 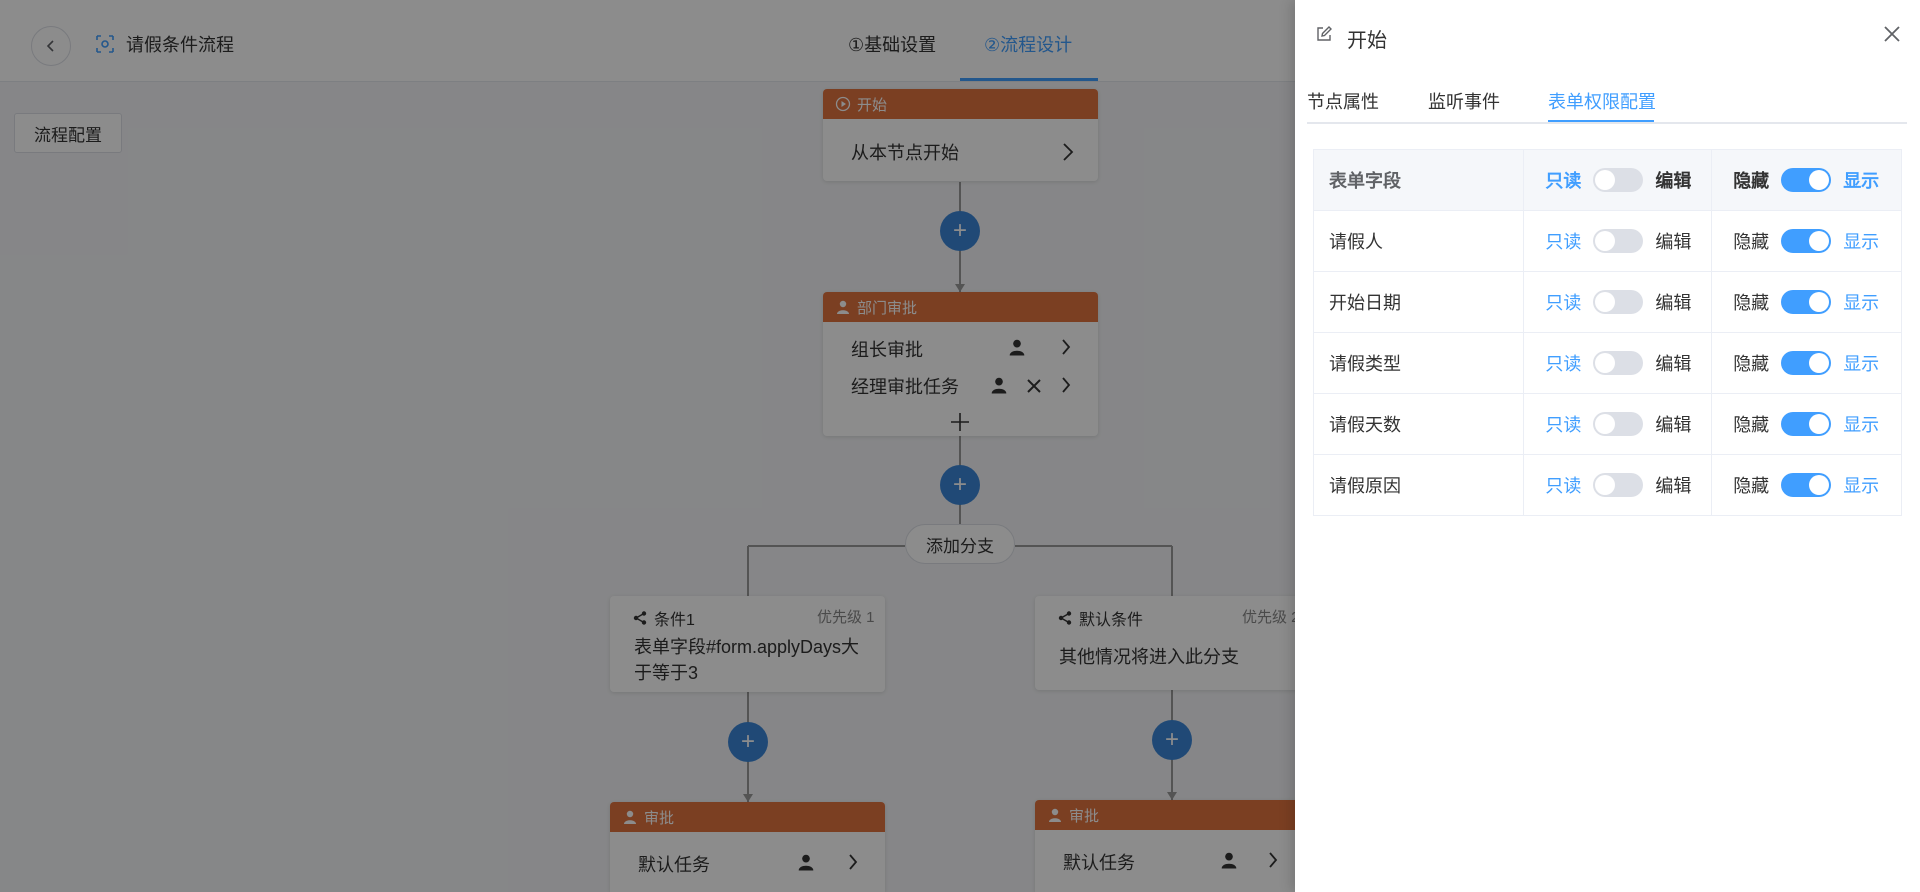 I want to click on table-row: 请假原因 只读 编辑 隐藏 显示, so click(x=1607, y=485).